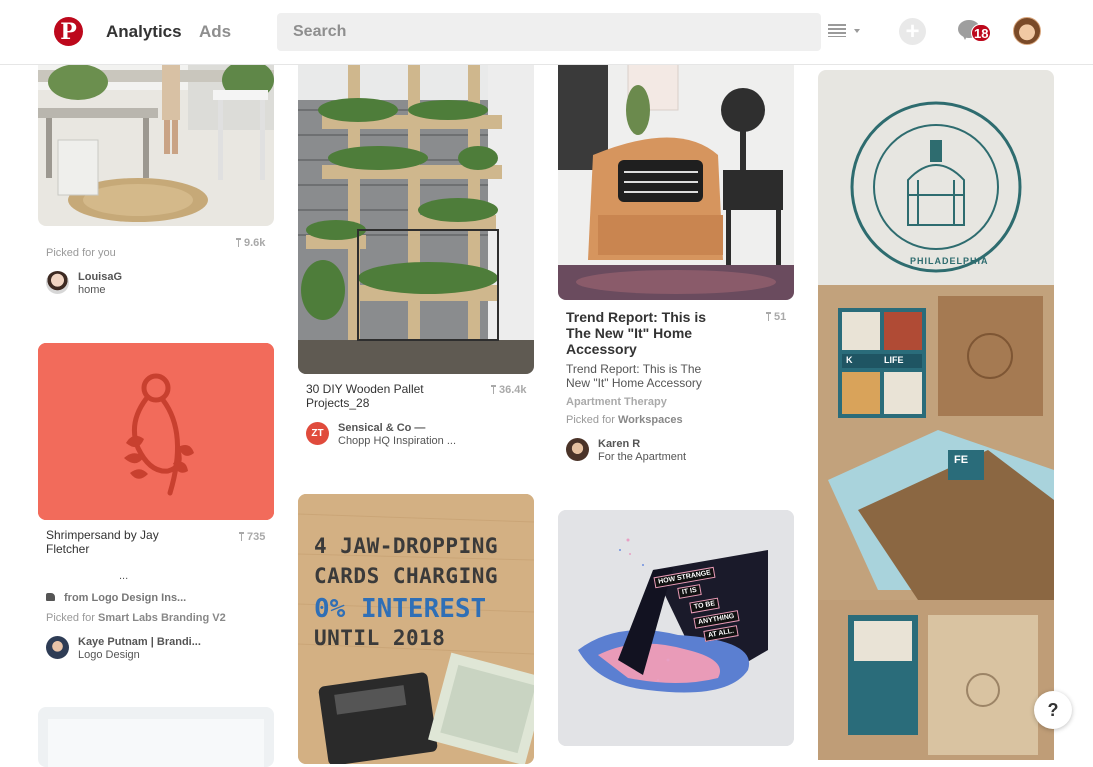 Image resolution: width=1093 pixels, height=767 pixels. What do you see at coordinates (1053, 710) in the screenshot?
I see `help-button: ?` at bounding box center [1053, 710].